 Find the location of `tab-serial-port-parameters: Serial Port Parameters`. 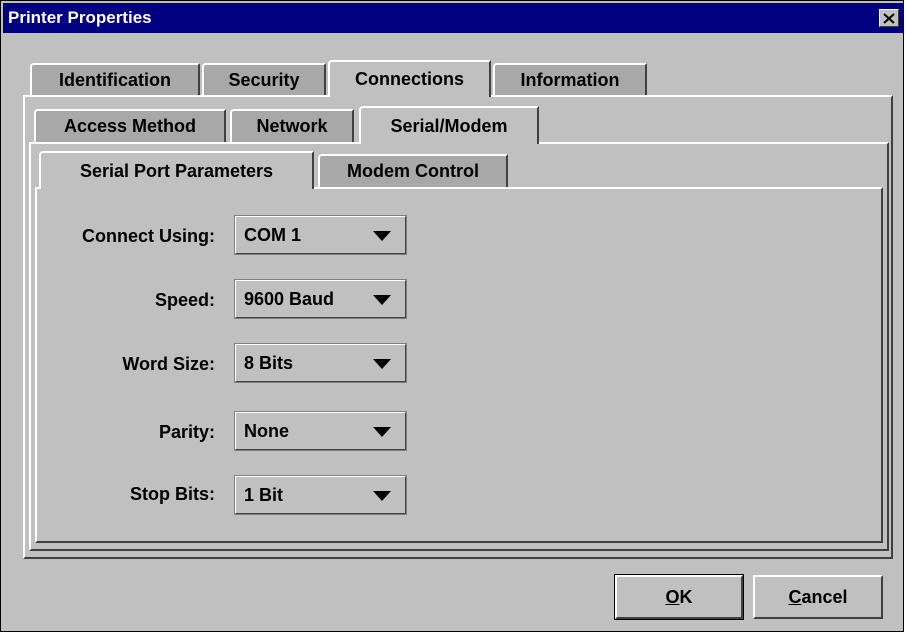

tab-serial-port-parameters: Serial Port Parameters is located at coordinates (176, 170).